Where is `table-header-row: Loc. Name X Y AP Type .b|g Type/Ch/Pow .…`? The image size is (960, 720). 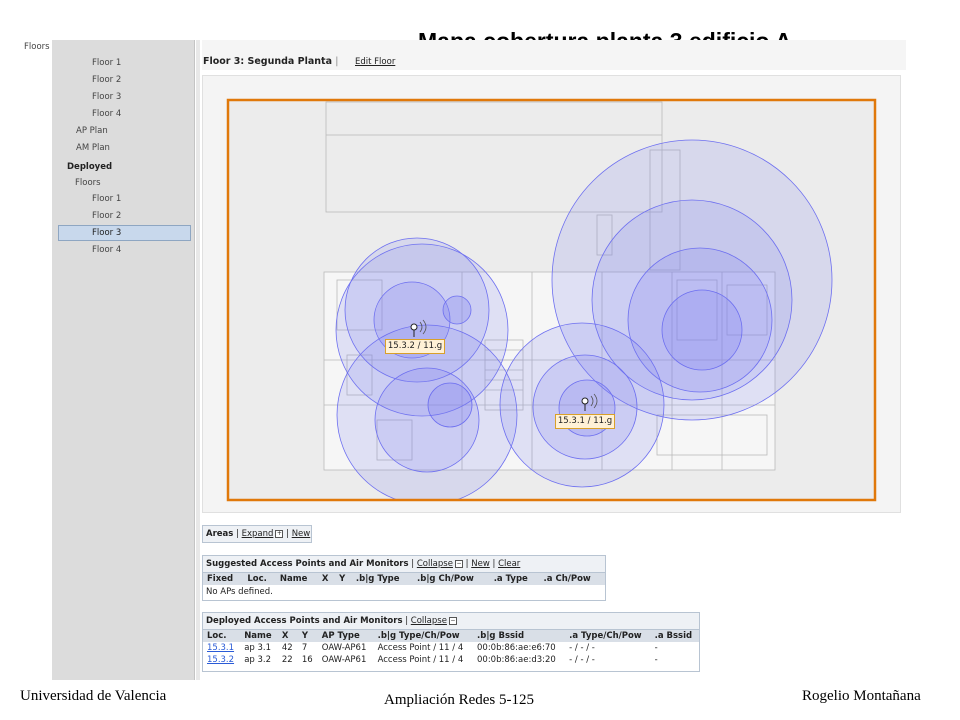
table-header-row: Loc. Name X Y AP Type .b|g Type/Ch/Pow .… is located at coordinates (451, 636).